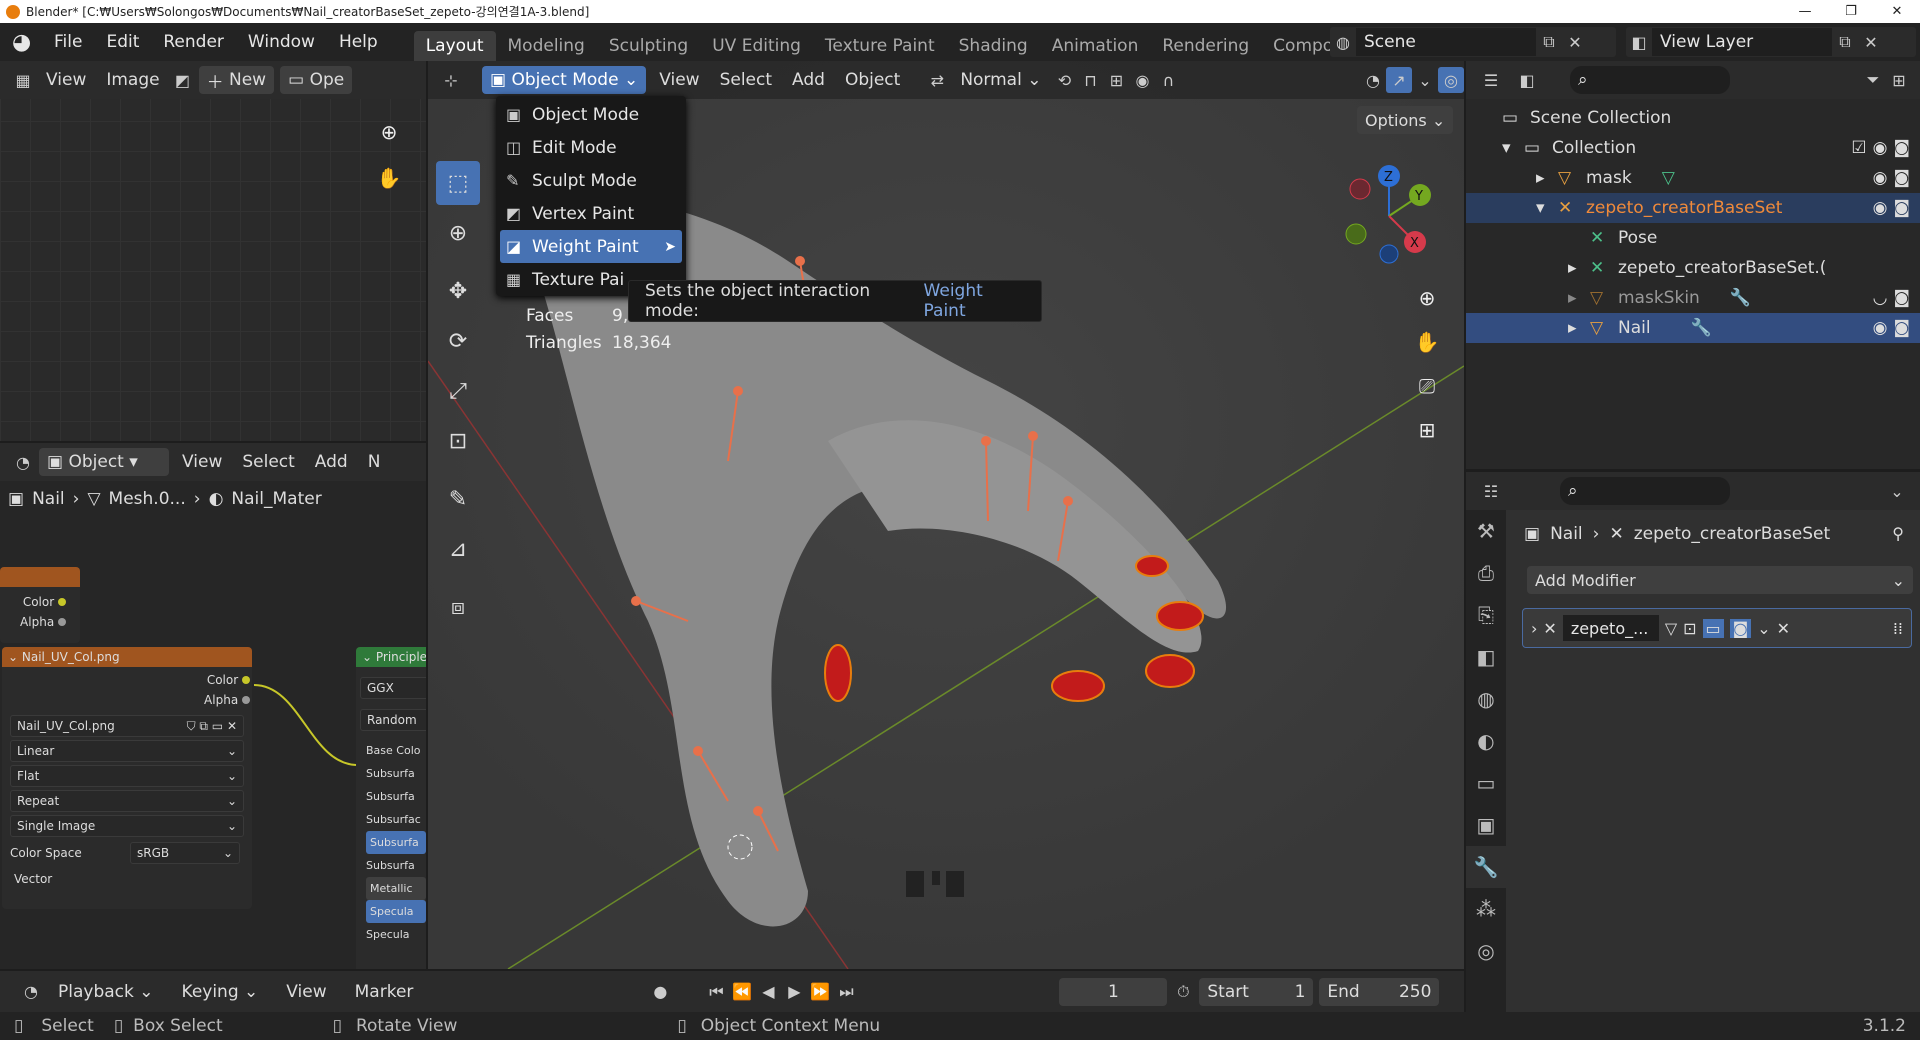  What do you see at coordinates (1645, 491) in the screenshot?
I see `properties-search-input: ⌕` at bounding box center [1645, 491].